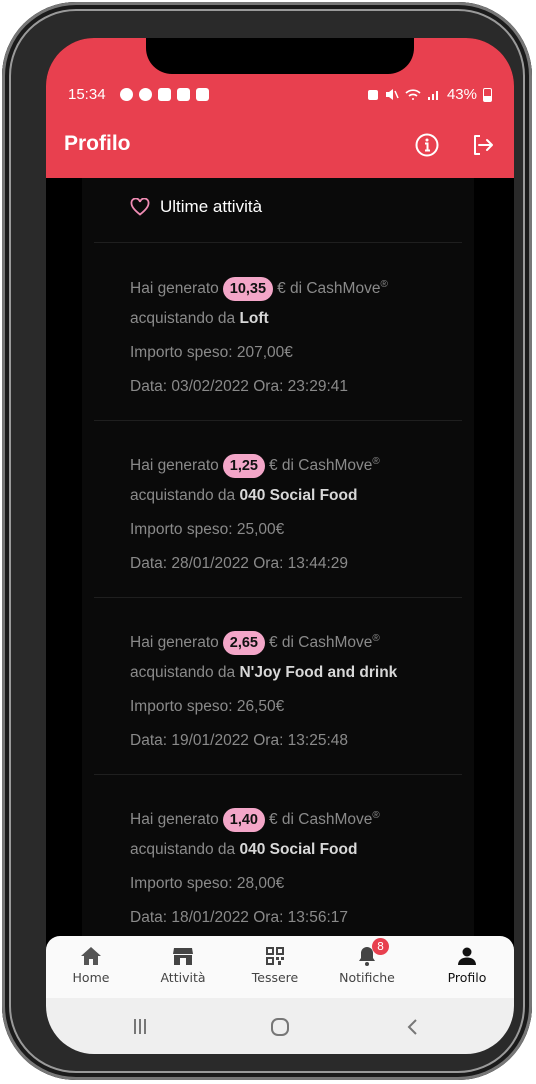 This screenshot has width=536, height=1084. I want to click on back-nav-button, so click(412, 1027).